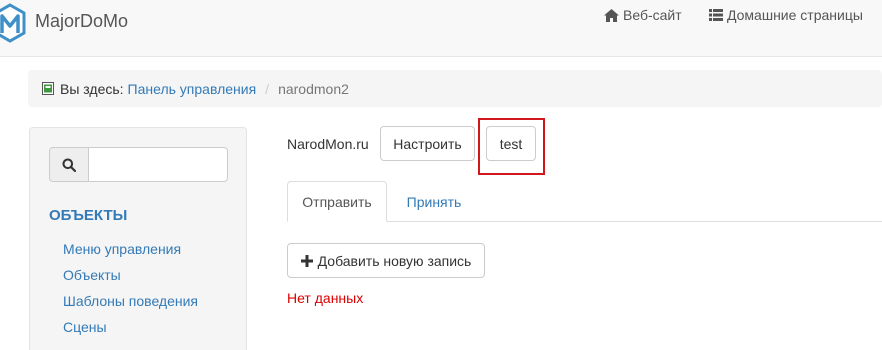 The image size is (882, 350). I want to click on tab-send: Отправить, so click(337, 201).